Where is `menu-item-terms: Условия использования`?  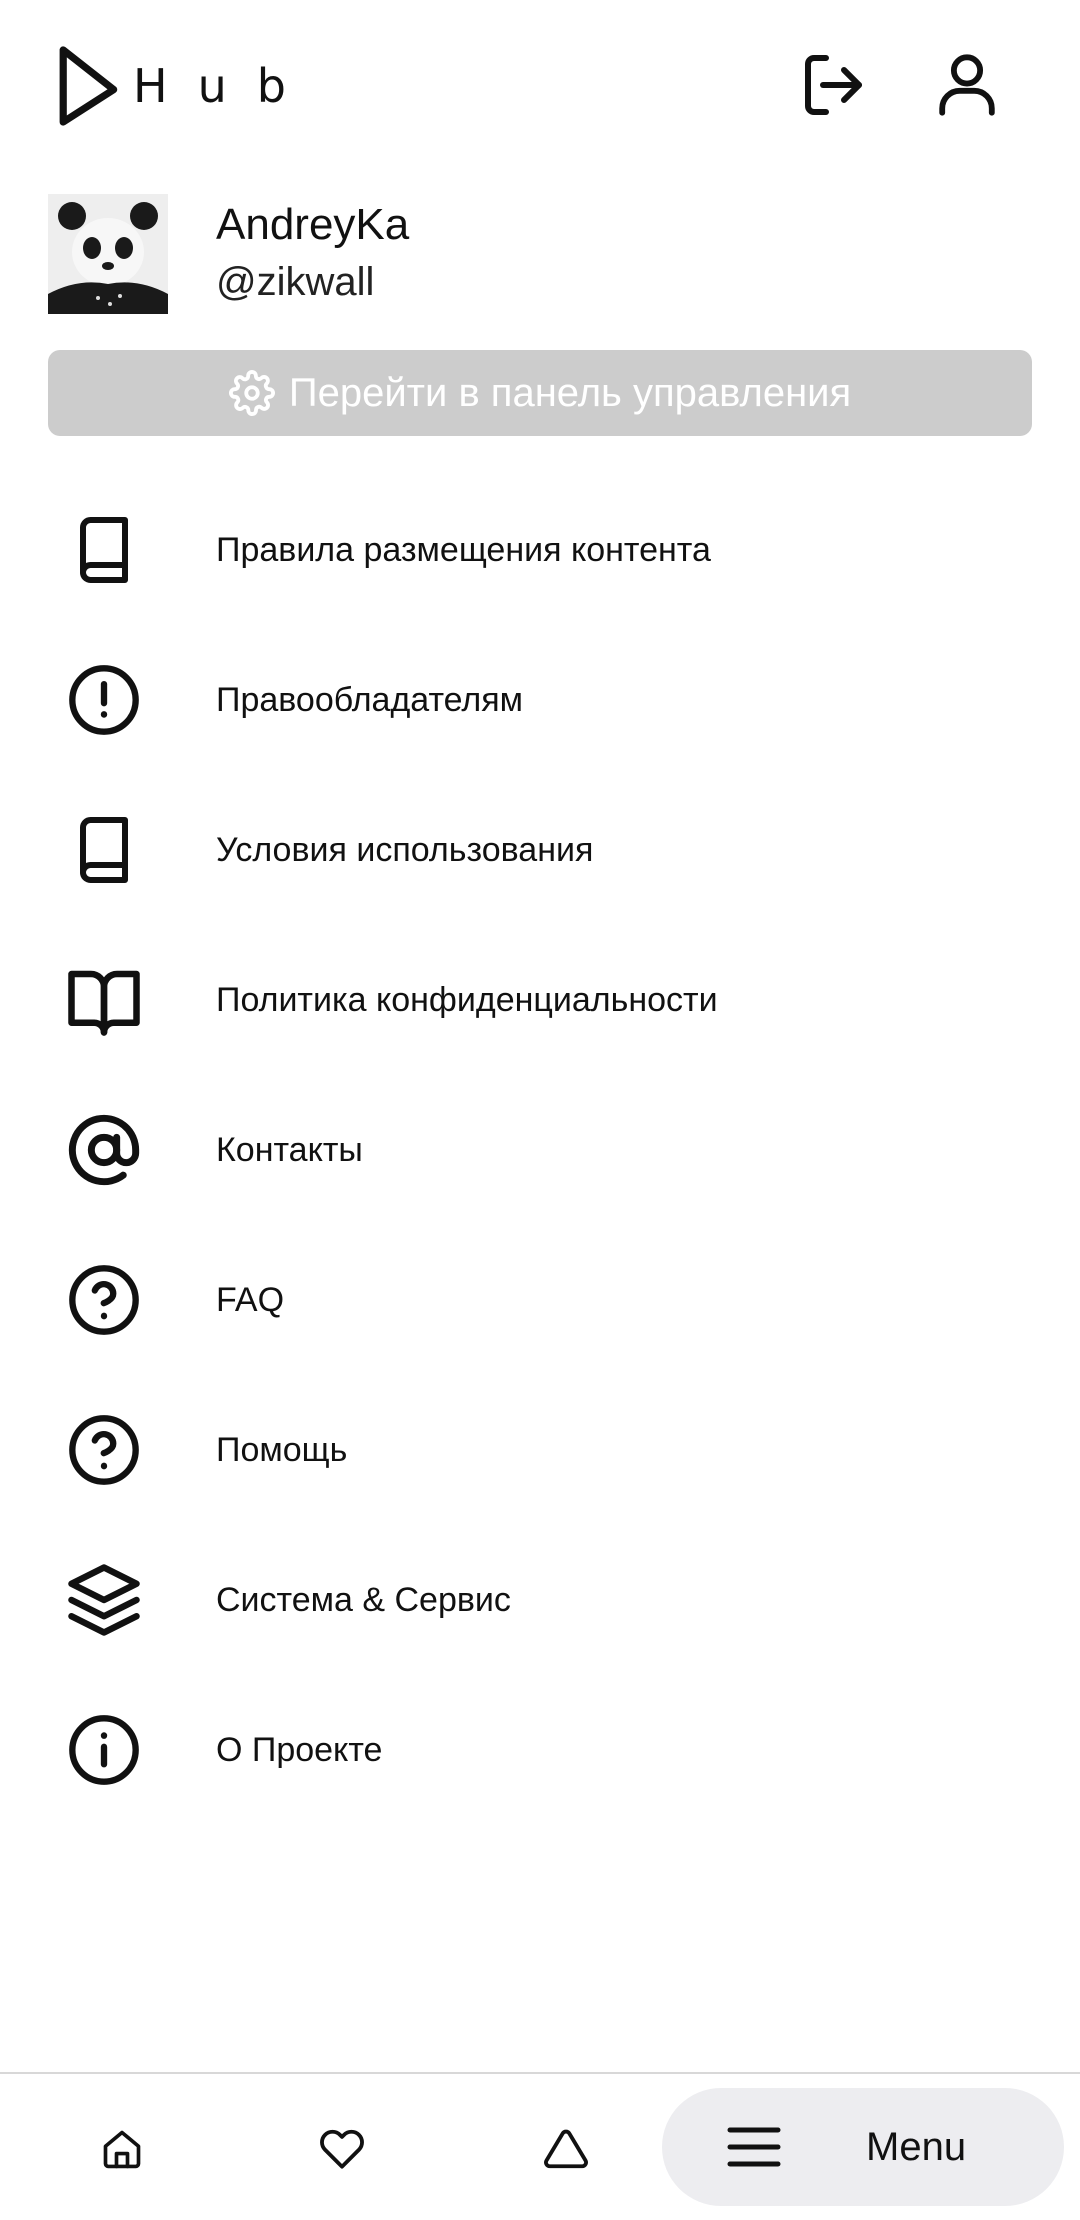 menu-item-terms: Условия использования is located at coordinates (540, 850).